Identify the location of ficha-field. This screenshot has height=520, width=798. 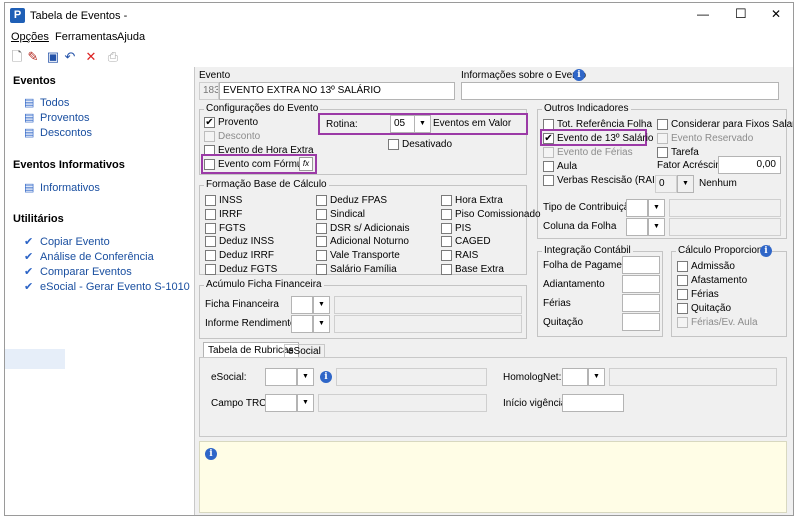
(302, 305).